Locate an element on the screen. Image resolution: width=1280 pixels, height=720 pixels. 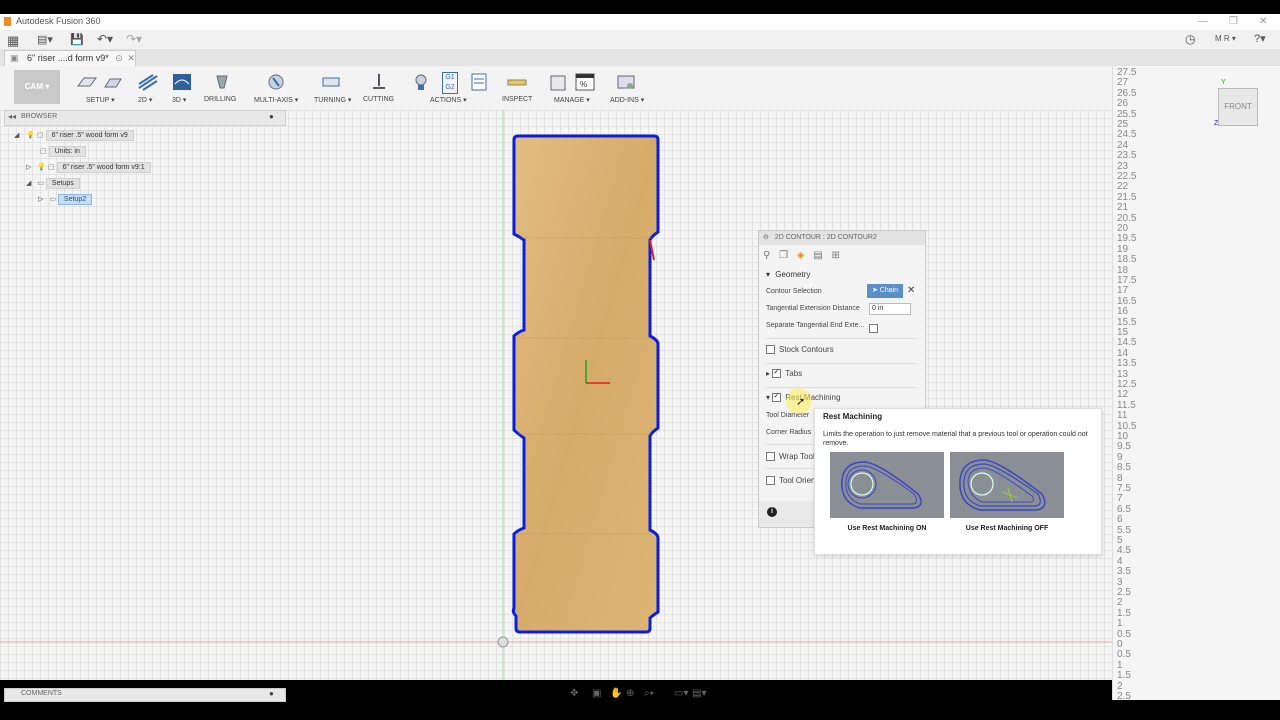
setup2-node: ▷ ▭ Setup2 is located at coordinates (65, 199).